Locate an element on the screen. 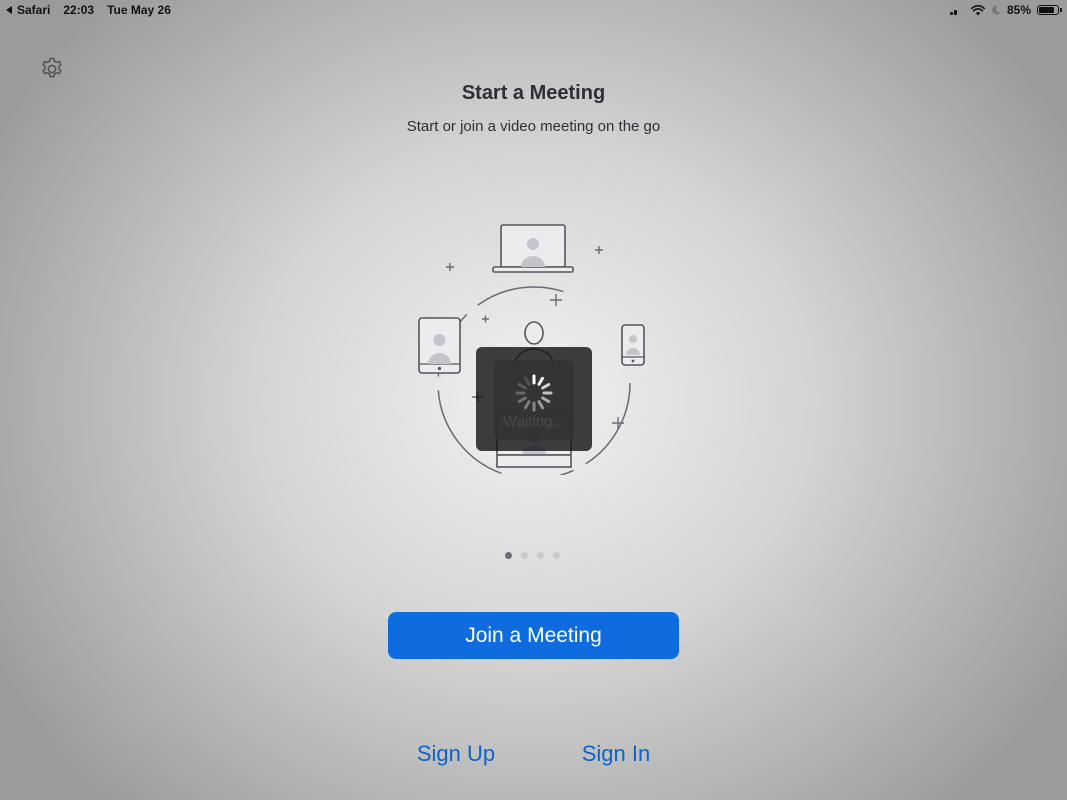 The height and width of the screenshot is (800, 1067). moon-icon is located at coordinates (996, 10).